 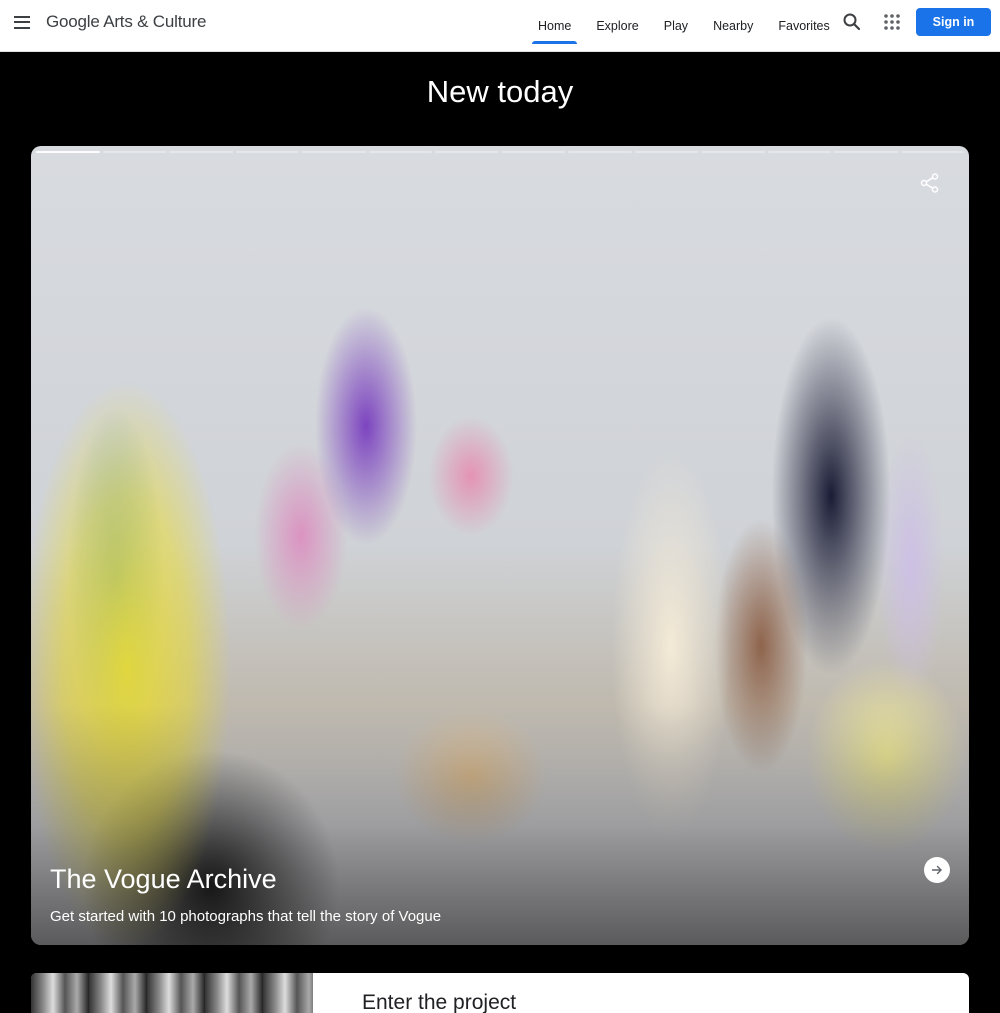 I want to click on nav-item-explore: Explore, so click(x=617, y=26).